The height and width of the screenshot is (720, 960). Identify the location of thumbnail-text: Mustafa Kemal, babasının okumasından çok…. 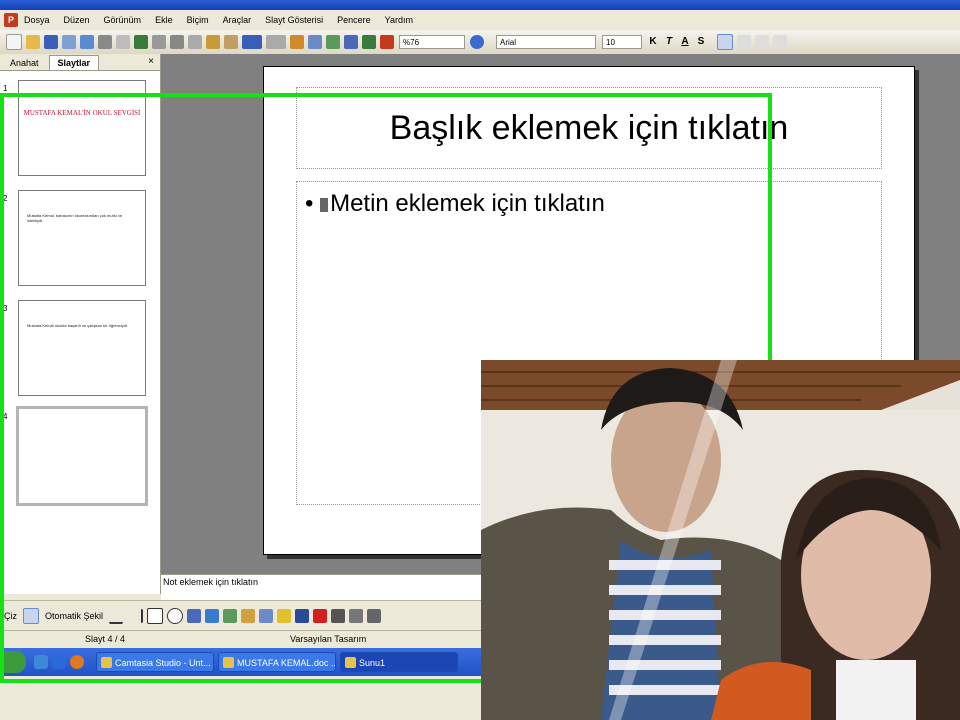
(75, 218).